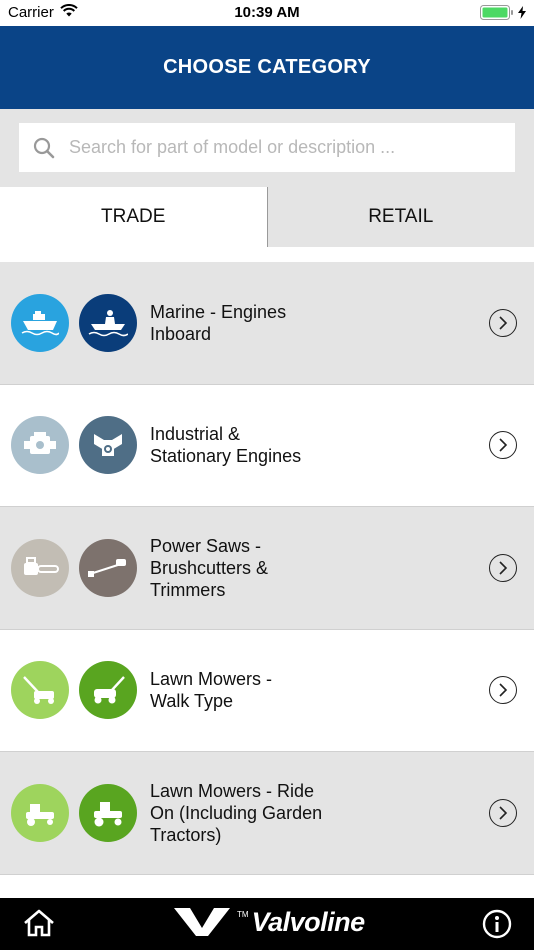 The width and height of the screenshot is (534, 950). I want to click on brand-name: Valvoline, so click(308, 921).